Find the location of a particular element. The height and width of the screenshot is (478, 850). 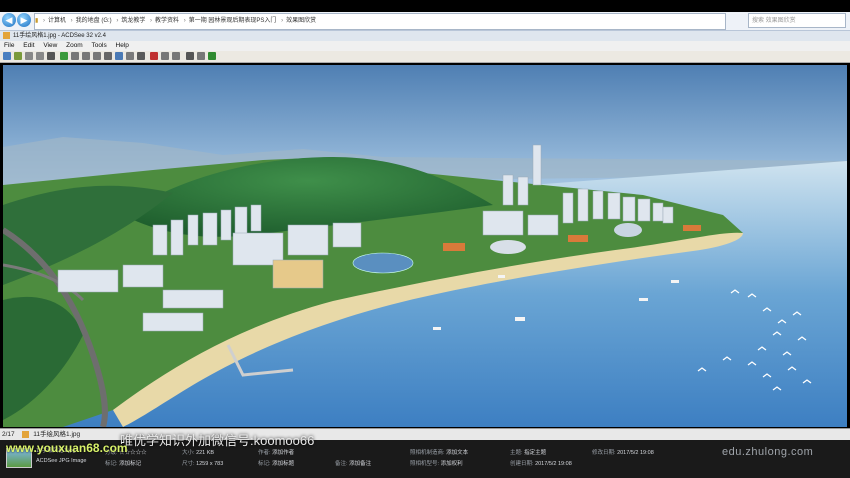

breadcrumb-item: 第一期 园林景观后期表现PS入门 is located at coordinates (233, 21).